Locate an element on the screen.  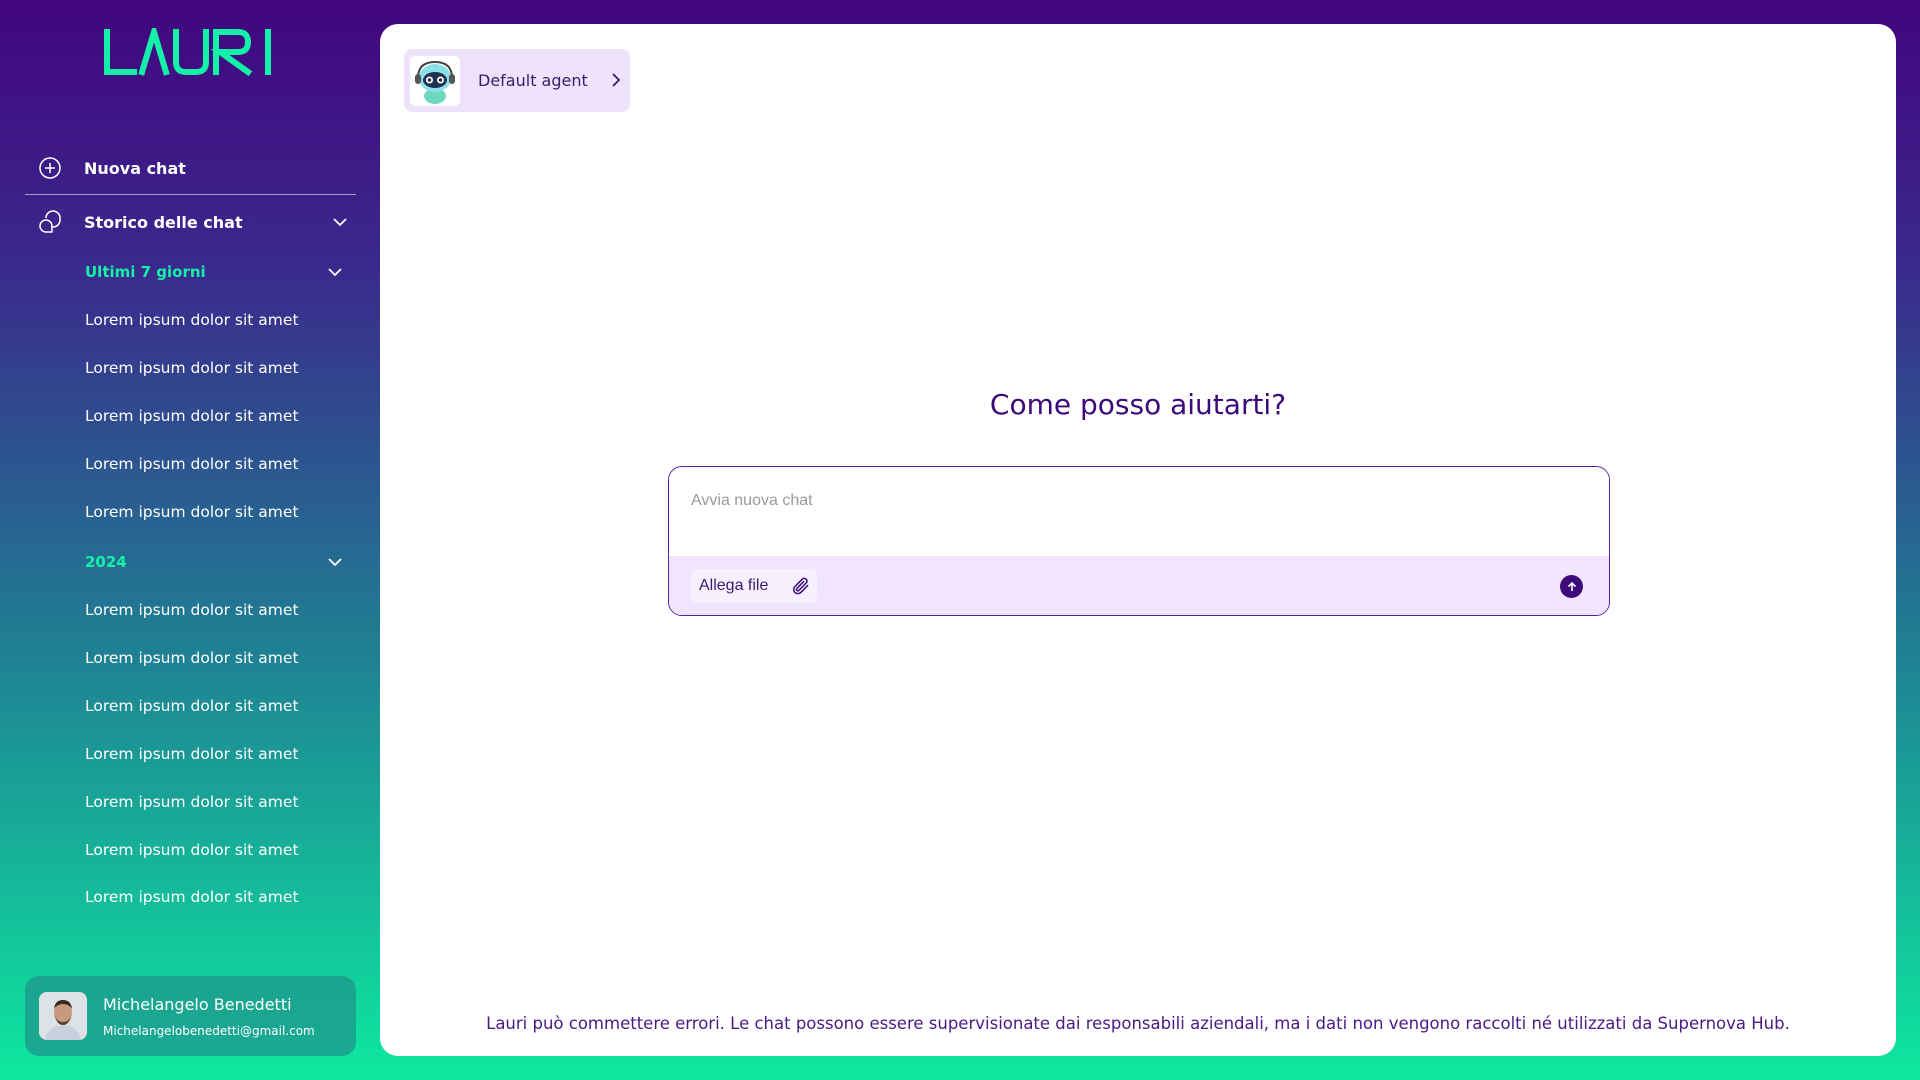
chat-input is located at coordinates (1139, 511).